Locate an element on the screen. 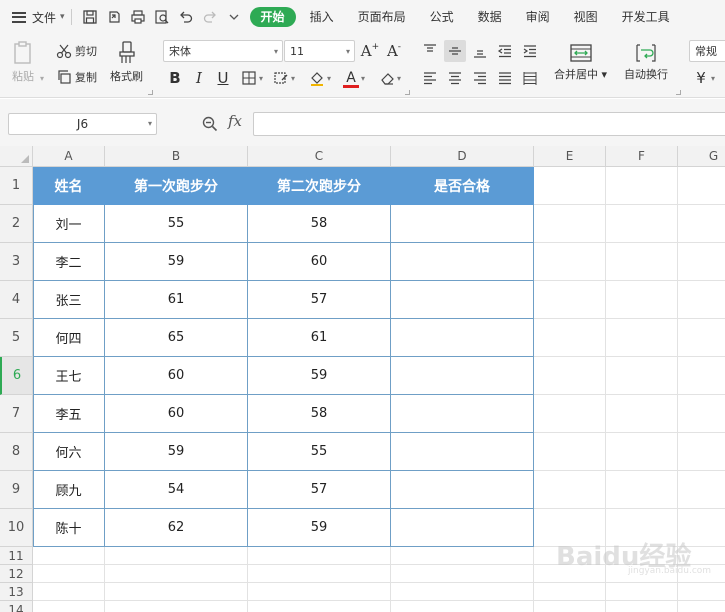 This screenshot has width=725, height=612. italic-button: I is located at coordinates (199, 78).